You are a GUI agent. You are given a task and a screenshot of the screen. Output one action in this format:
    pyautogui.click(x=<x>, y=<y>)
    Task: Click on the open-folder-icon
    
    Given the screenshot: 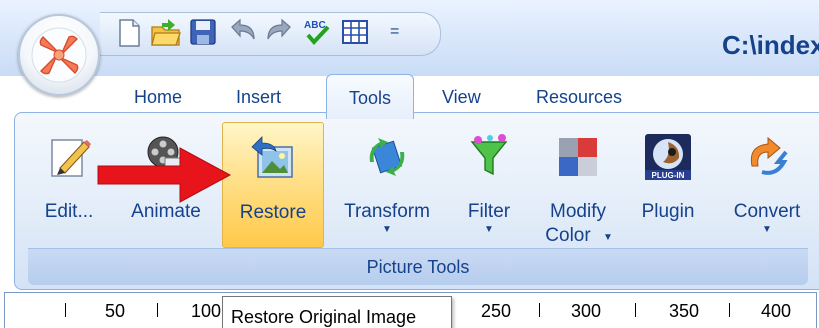 What is the action you would take?
    pyautogui.click(x=166, y=33)
    